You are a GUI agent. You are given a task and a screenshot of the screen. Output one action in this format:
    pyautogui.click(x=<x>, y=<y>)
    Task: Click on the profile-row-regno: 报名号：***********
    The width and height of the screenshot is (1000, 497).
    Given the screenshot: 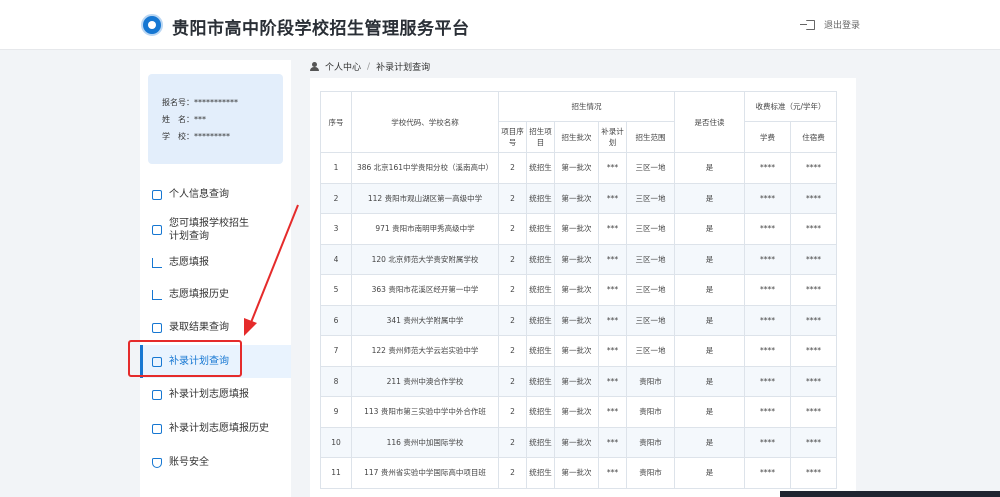 What is the action you would take?
    pyautogui.click(x=200, y=102)
    